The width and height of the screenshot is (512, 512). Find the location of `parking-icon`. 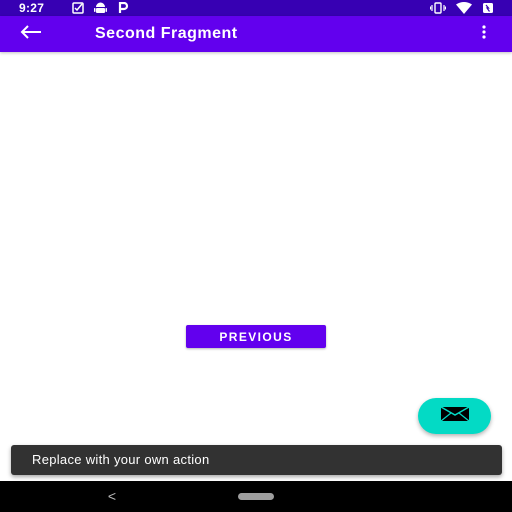

parking-icon is located at coordinates (123, 8).